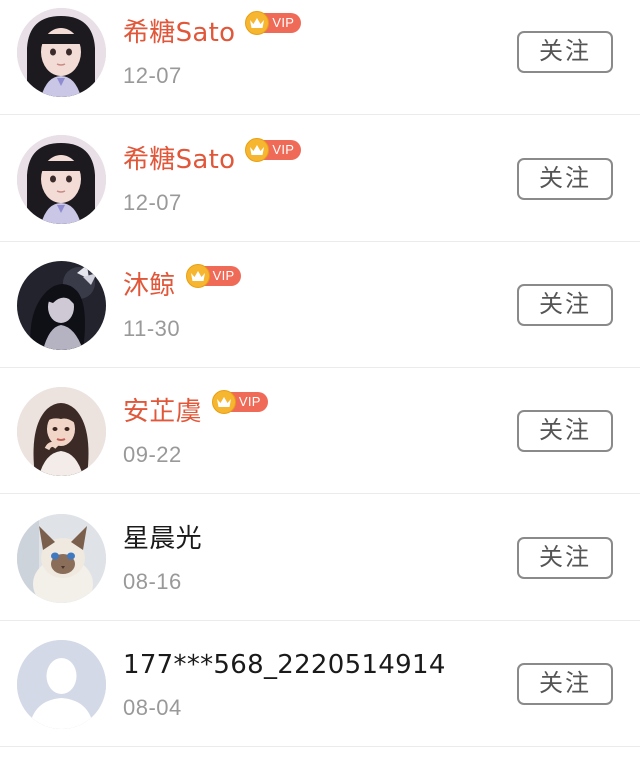 The height and width of the screenshot is (759, 640). Describe the element at coordinates (162, 412) in the screenshot. I see `username: 安芷虞` at that location.